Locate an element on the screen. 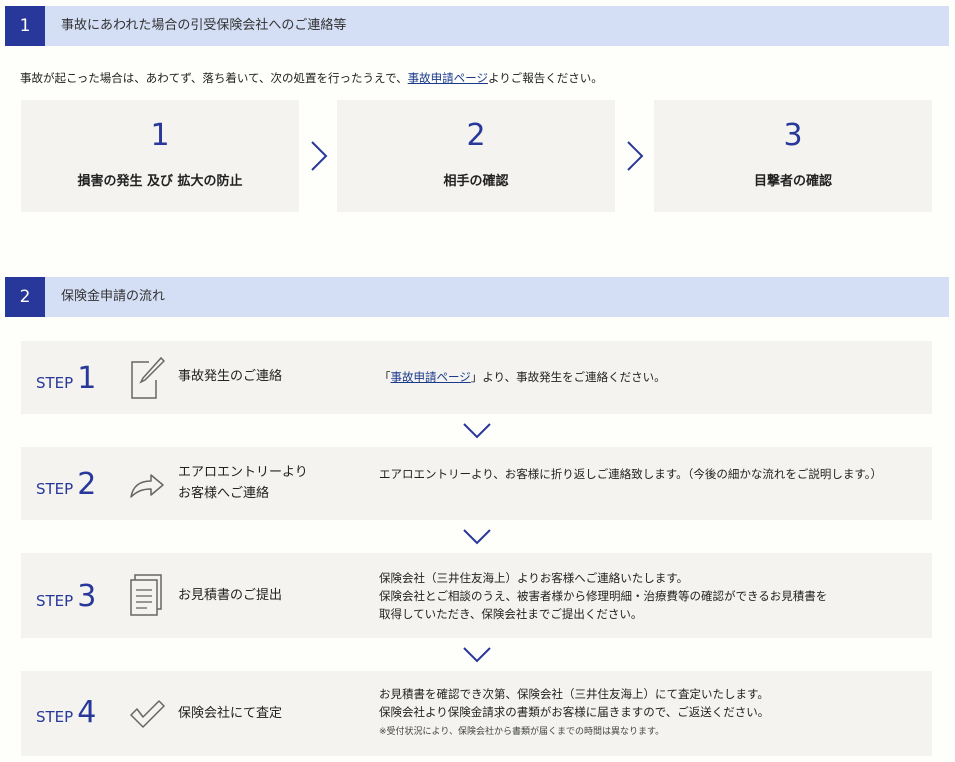 The image size is (955, 762). section-1-number: 1 is located at coordinates (25, 26).